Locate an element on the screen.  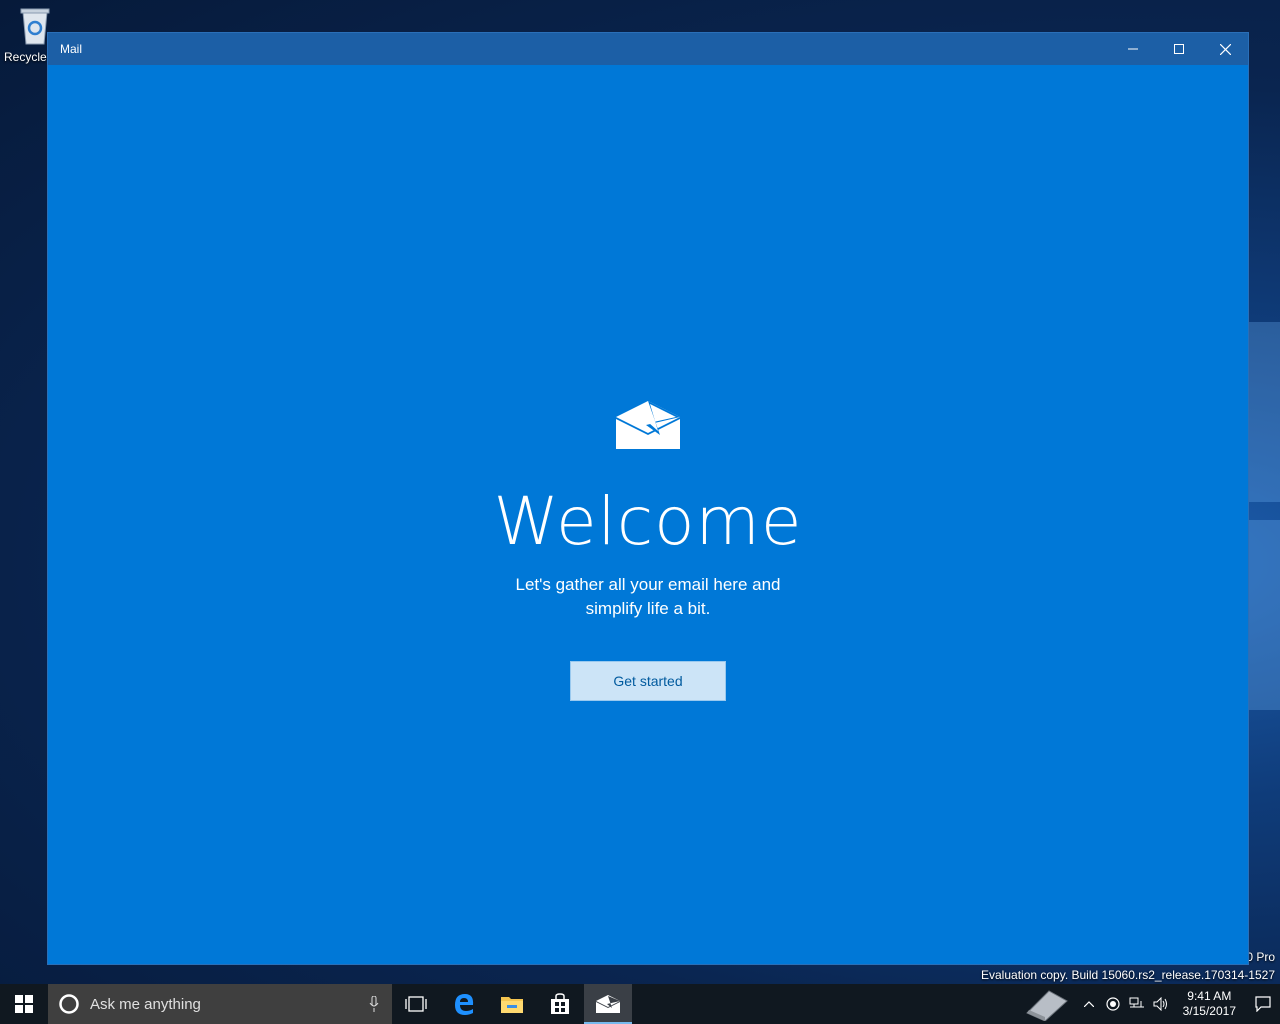
cortana-icon is located at coordinates (69, 1004).